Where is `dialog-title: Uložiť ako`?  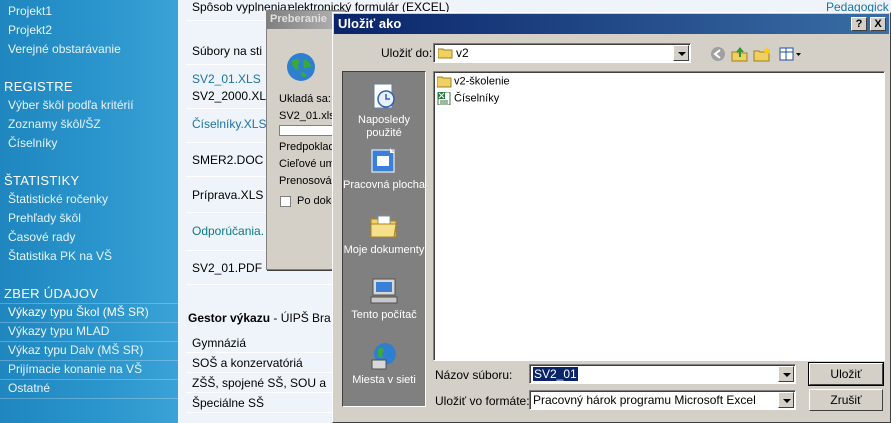 dialog-title: Uložiť ako is located at coordinates (370, 23).